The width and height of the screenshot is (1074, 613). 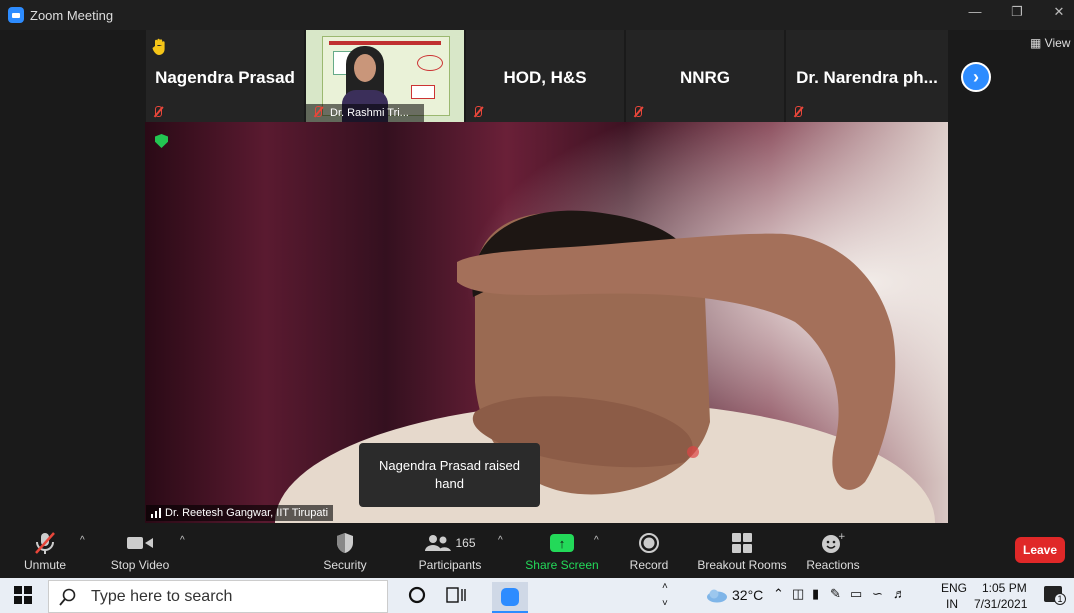 I want to click on battery-icon: ▭, so click(x=856, y=594).